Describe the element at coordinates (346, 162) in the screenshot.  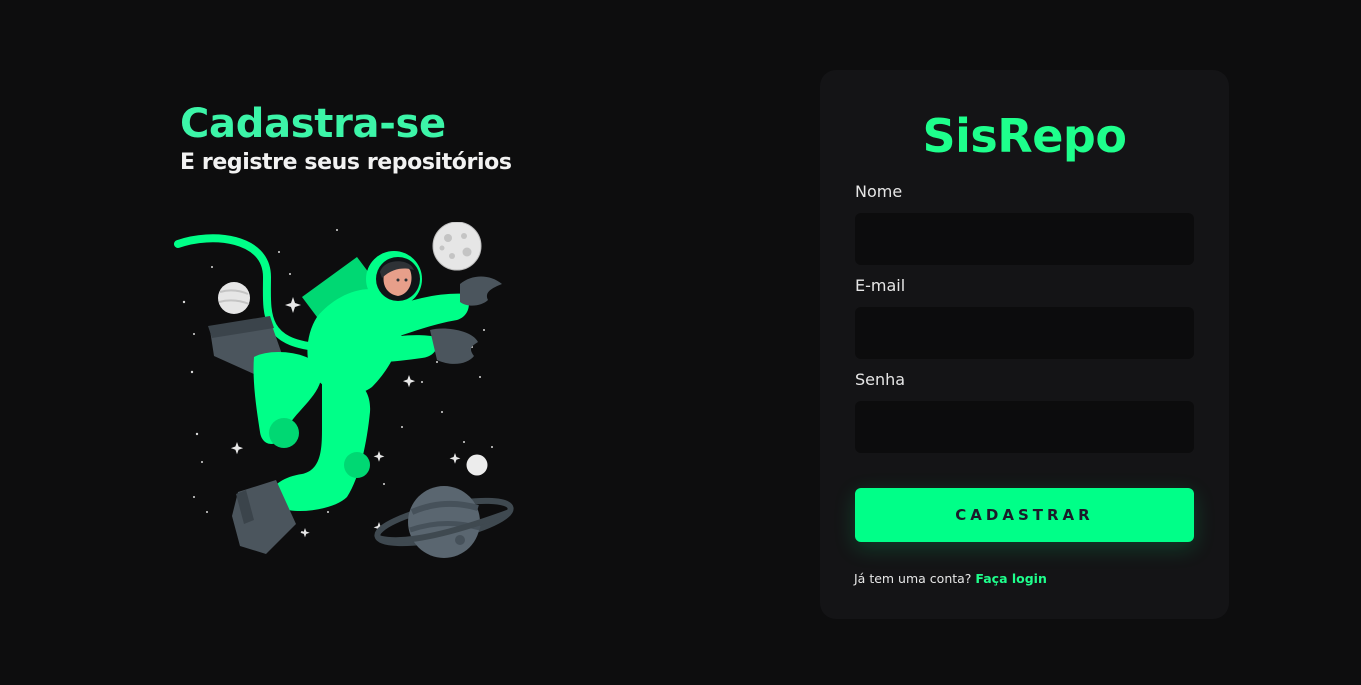
I see `hero-subtitle: E registre seus repositórios` at that location.